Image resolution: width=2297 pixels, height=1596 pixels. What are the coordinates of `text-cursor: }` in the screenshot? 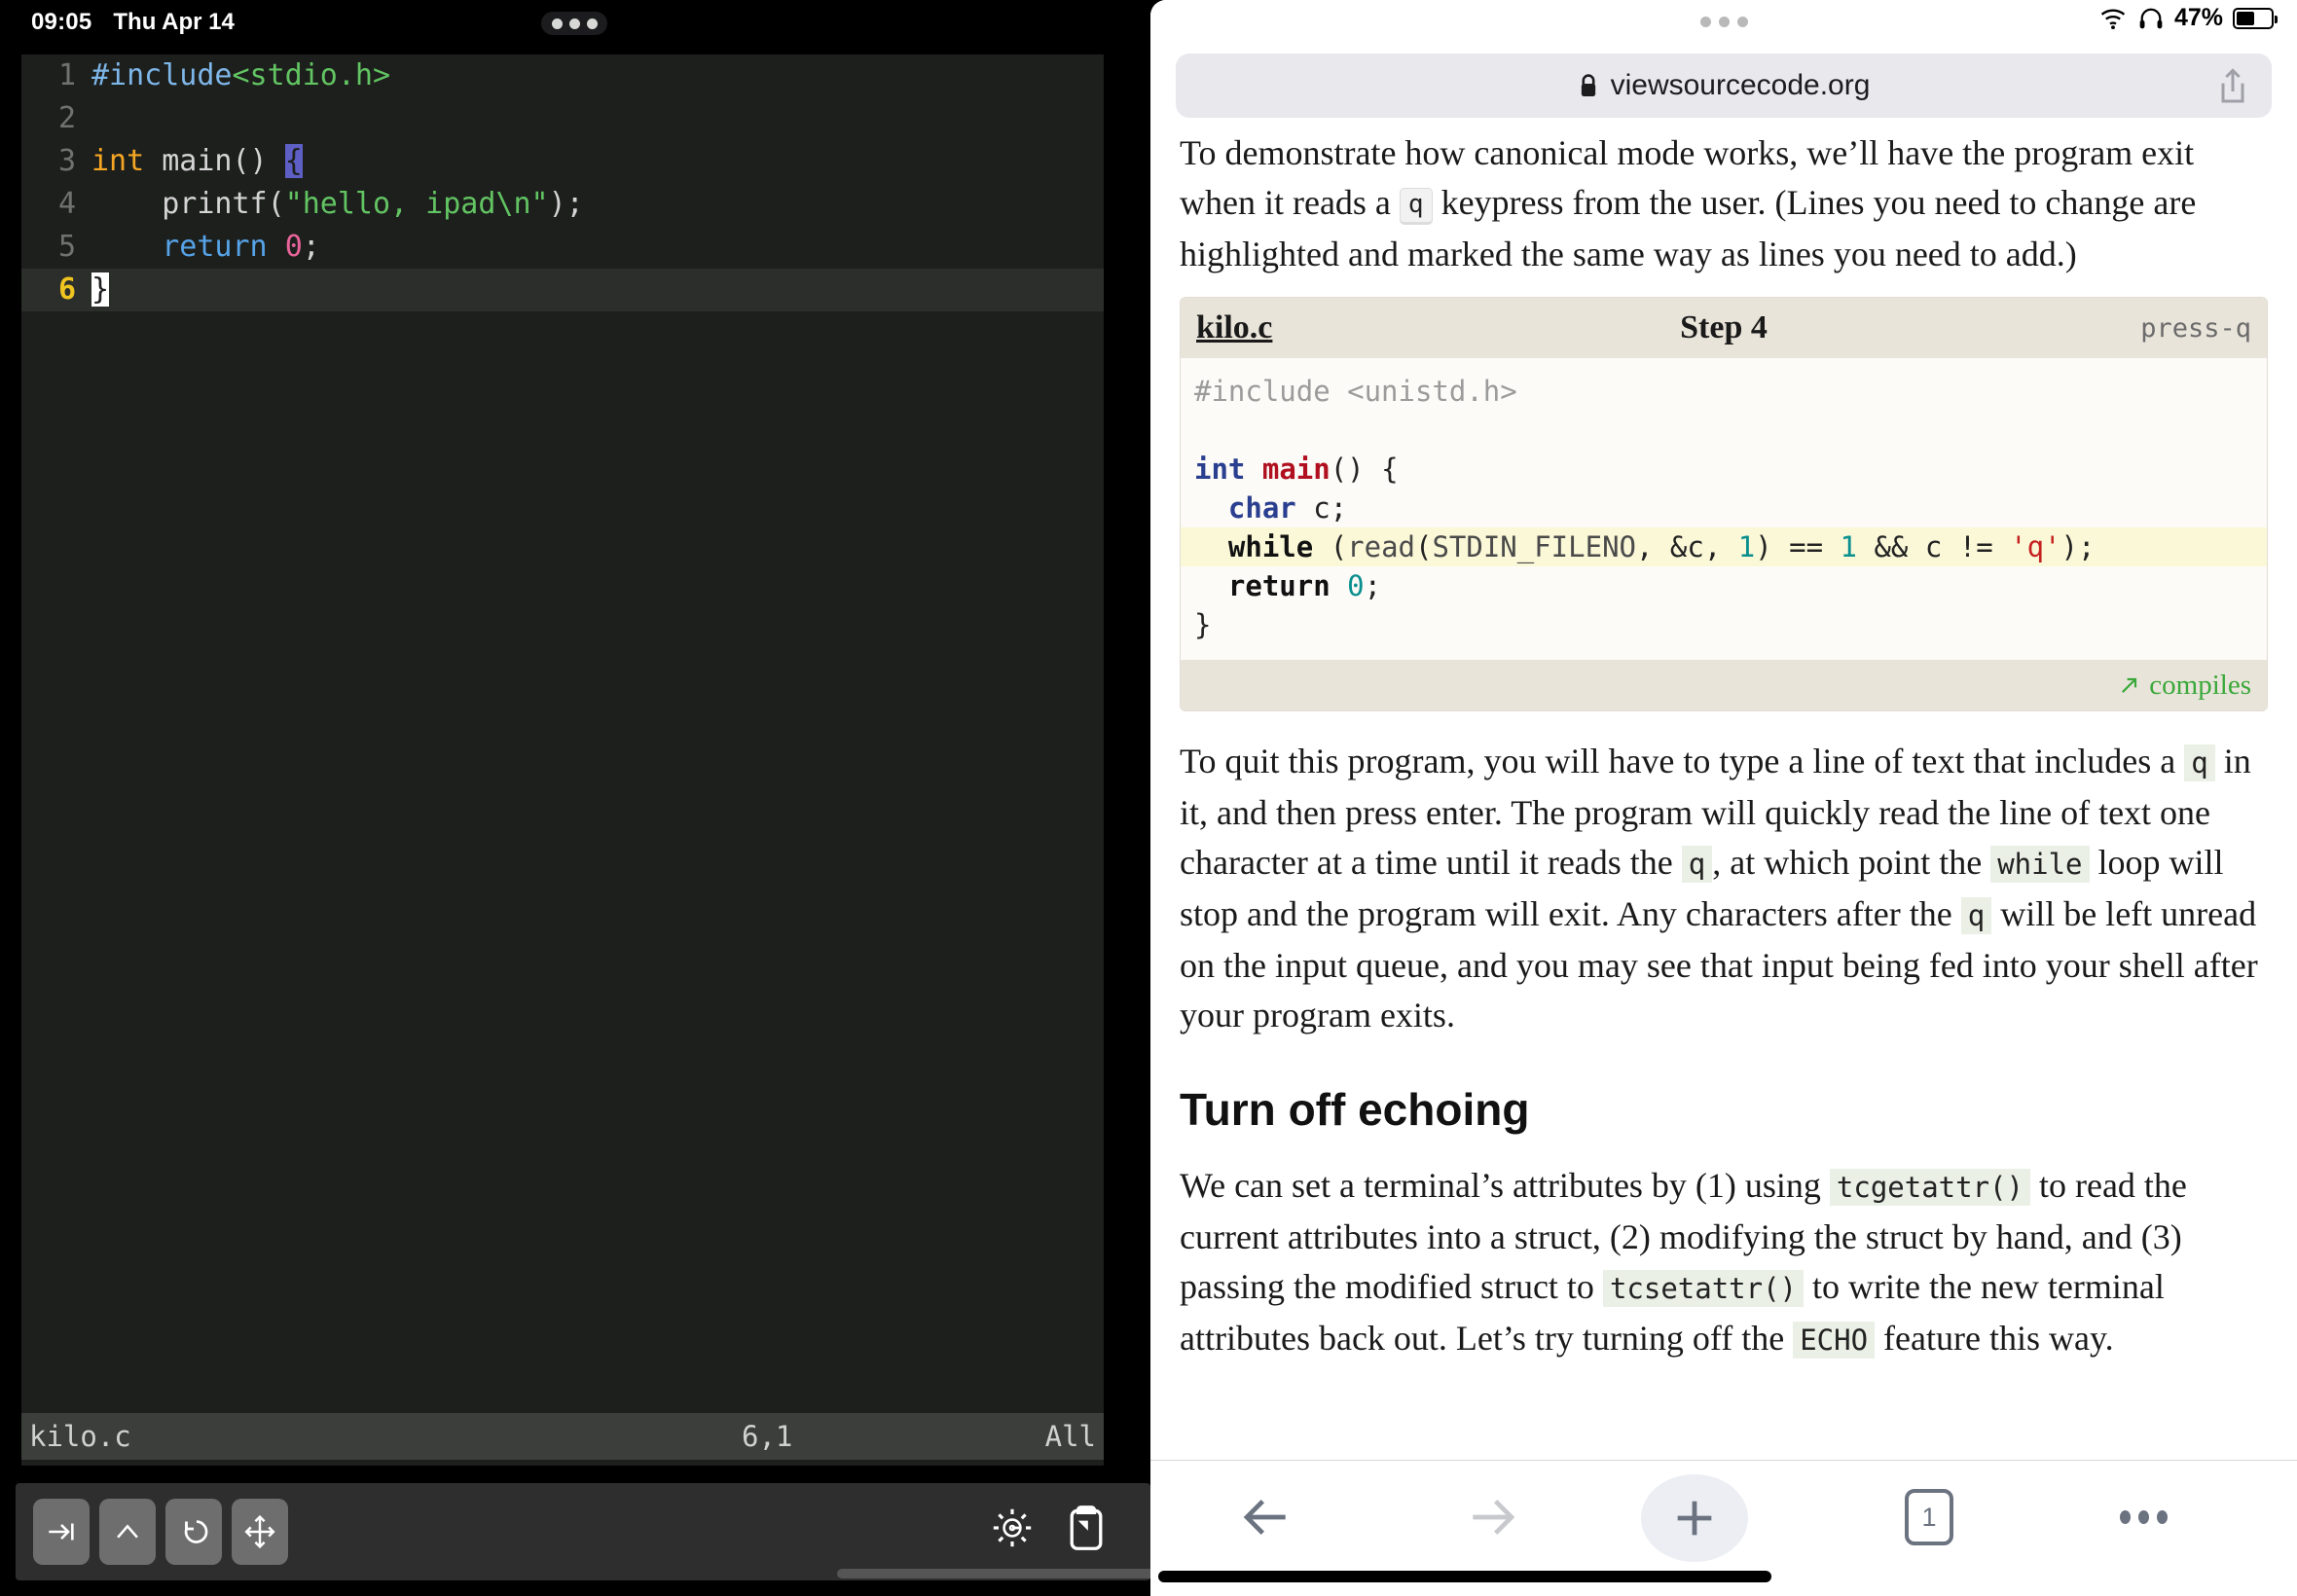 It's located at (100, 289).